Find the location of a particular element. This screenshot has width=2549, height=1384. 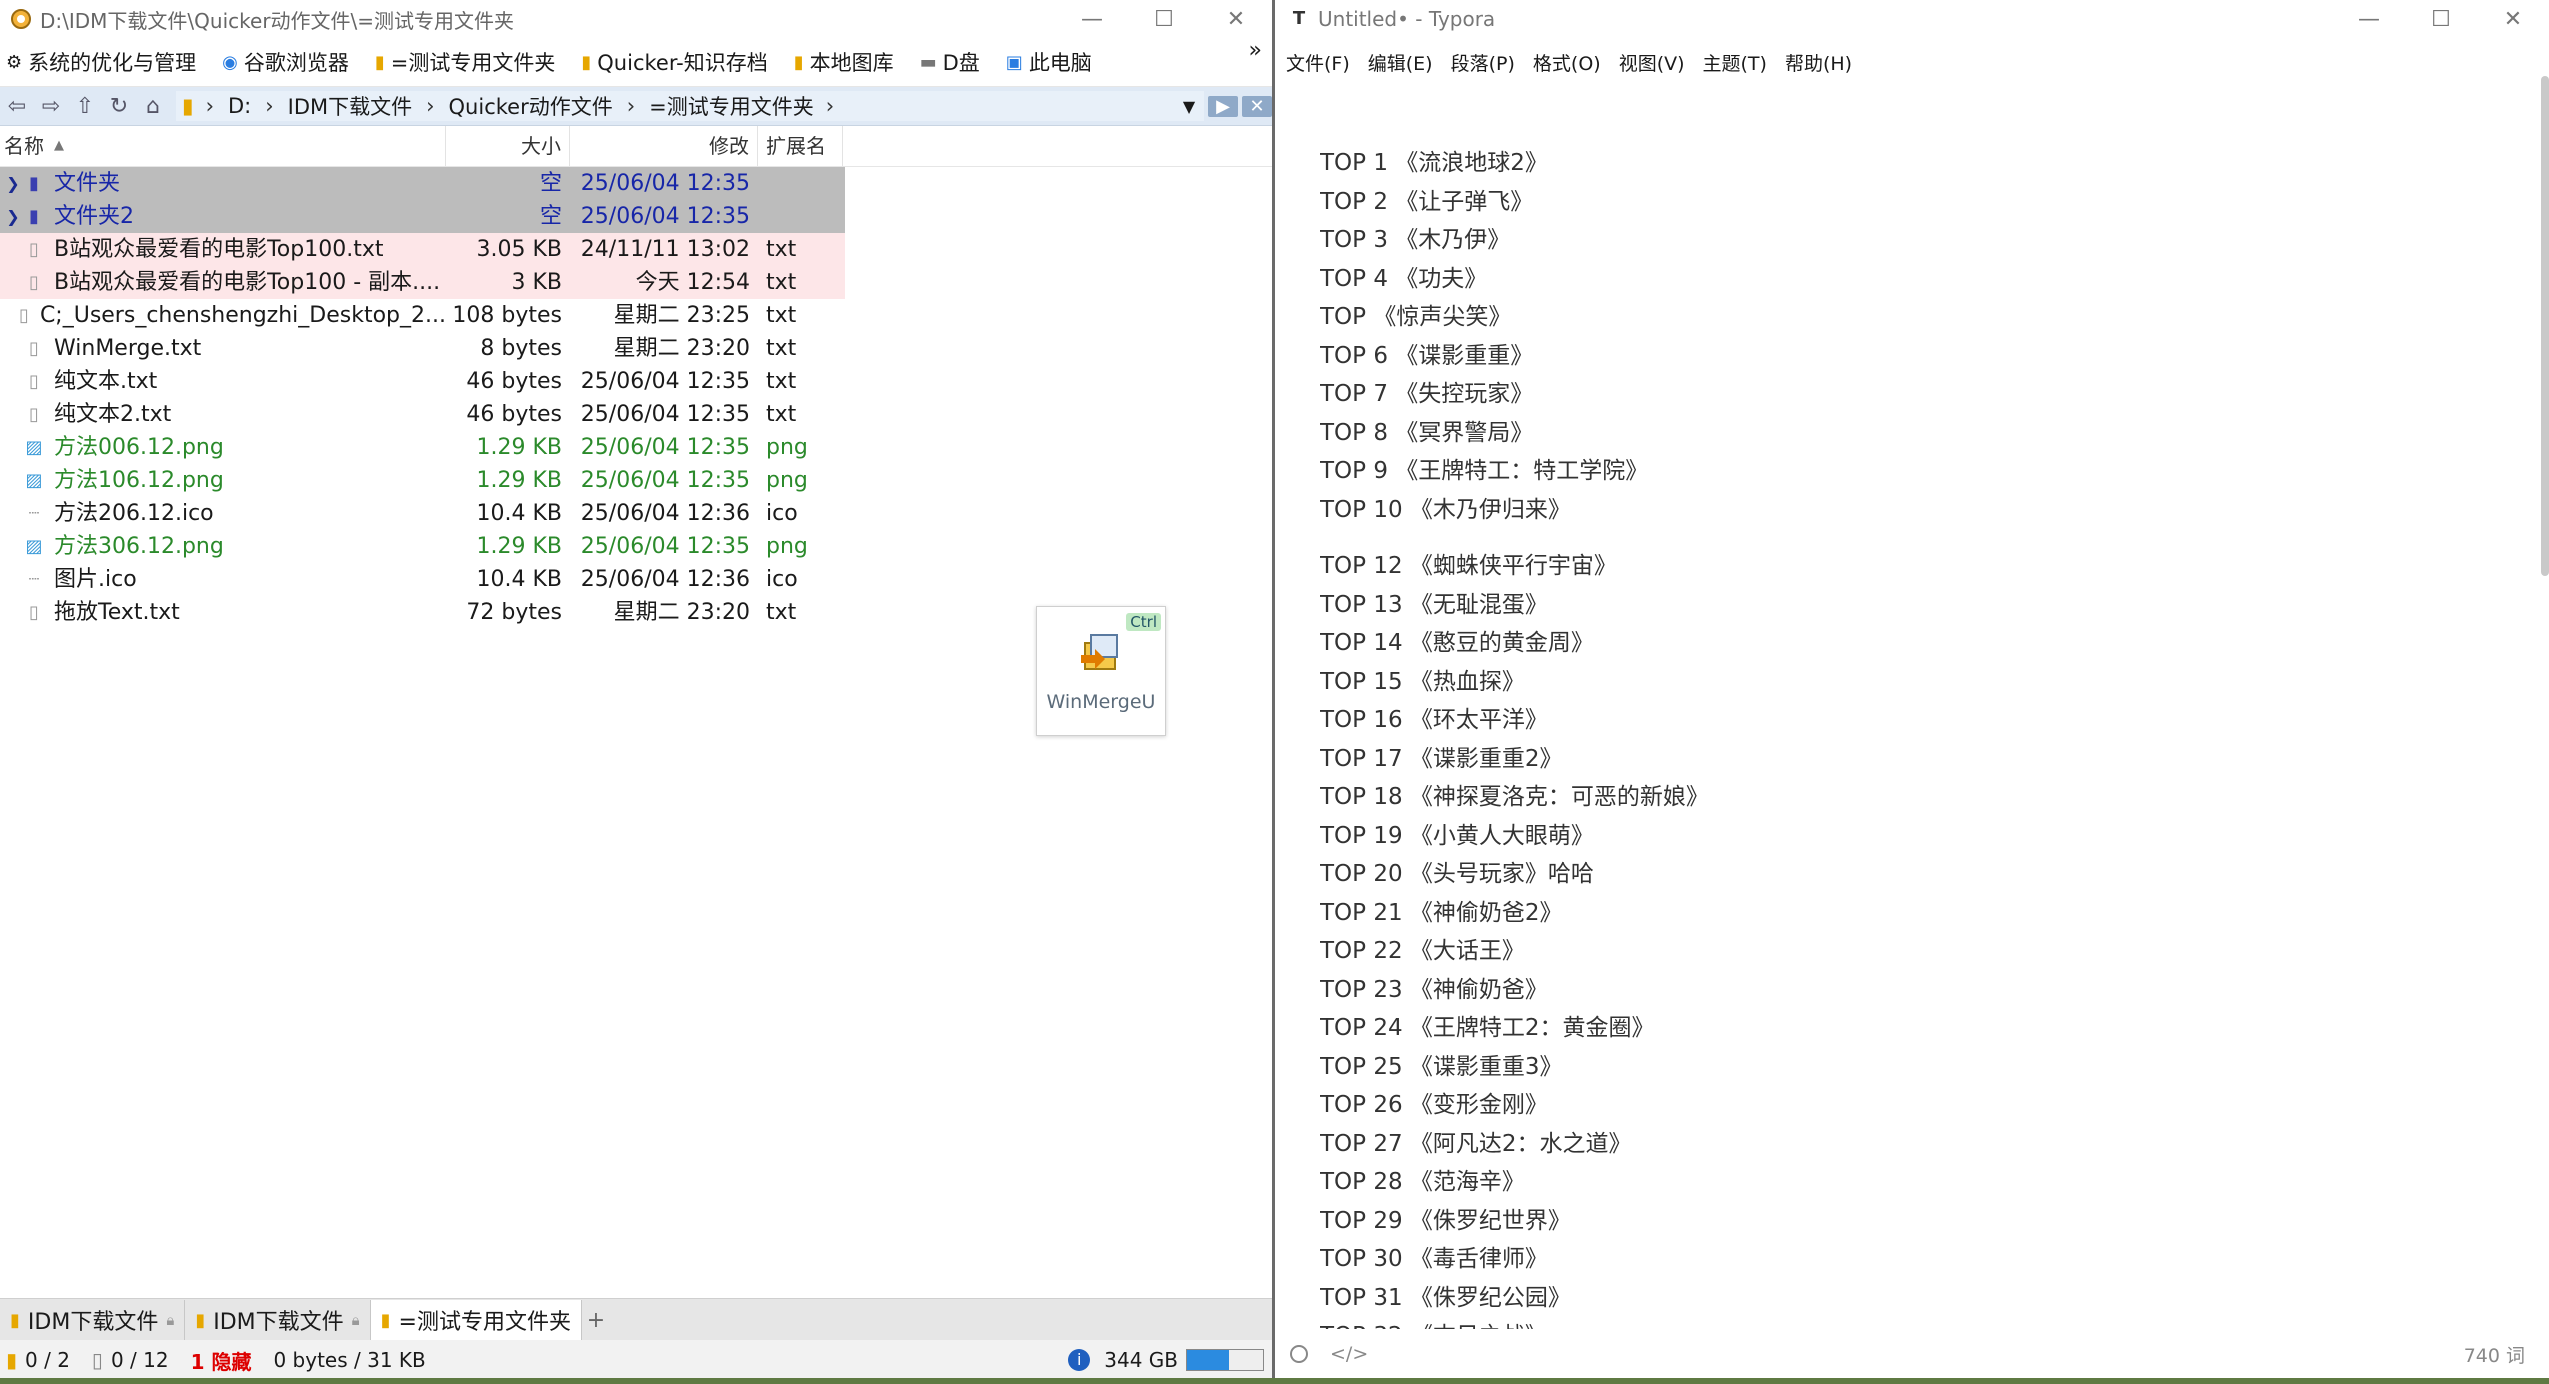

refresh-icon: ↻ is located at coordinates (119, 106).